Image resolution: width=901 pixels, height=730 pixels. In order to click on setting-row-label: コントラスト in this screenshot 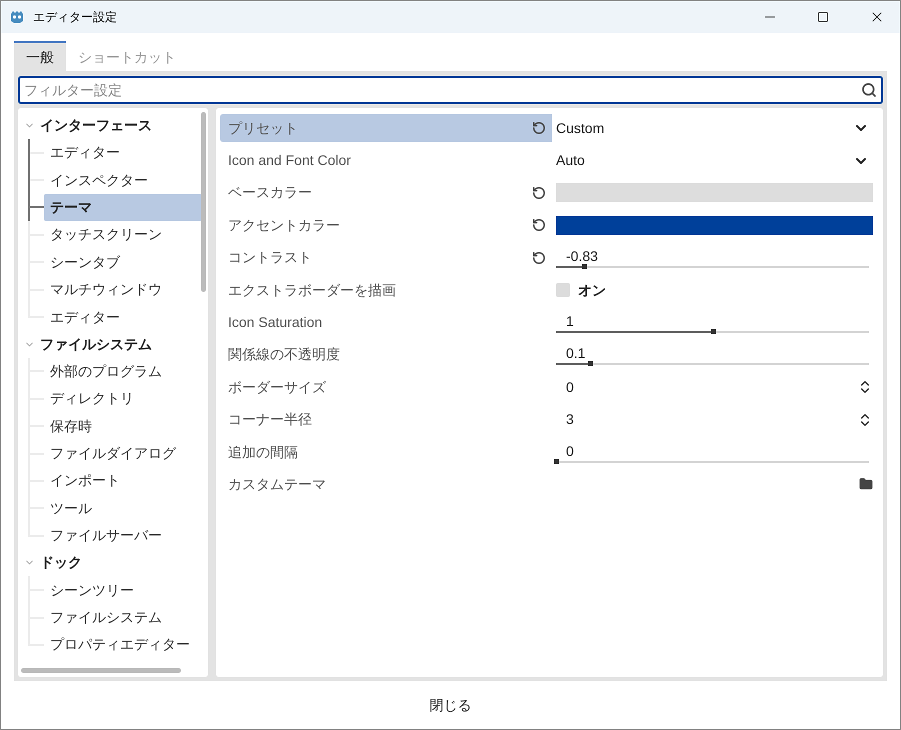, I will do `click(386, 258)`.